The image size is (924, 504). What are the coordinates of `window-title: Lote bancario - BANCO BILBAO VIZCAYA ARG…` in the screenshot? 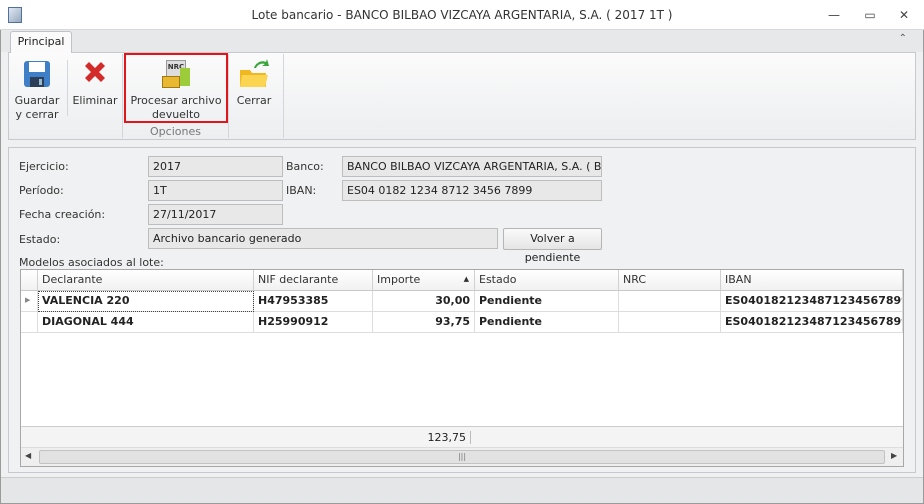 It's located at (462, 15).